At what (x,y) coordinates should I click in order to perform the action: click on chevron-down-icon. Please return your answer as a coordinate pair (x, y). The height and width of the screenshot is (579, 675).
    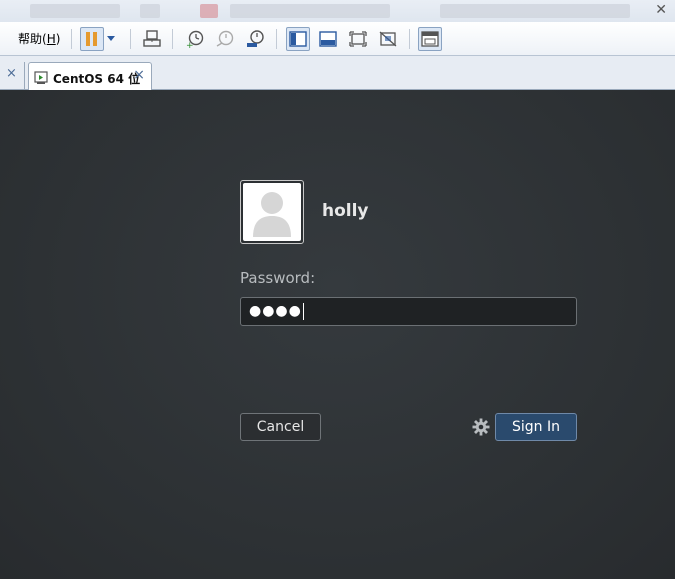
    Looking at the image, I should click on (111, 38).